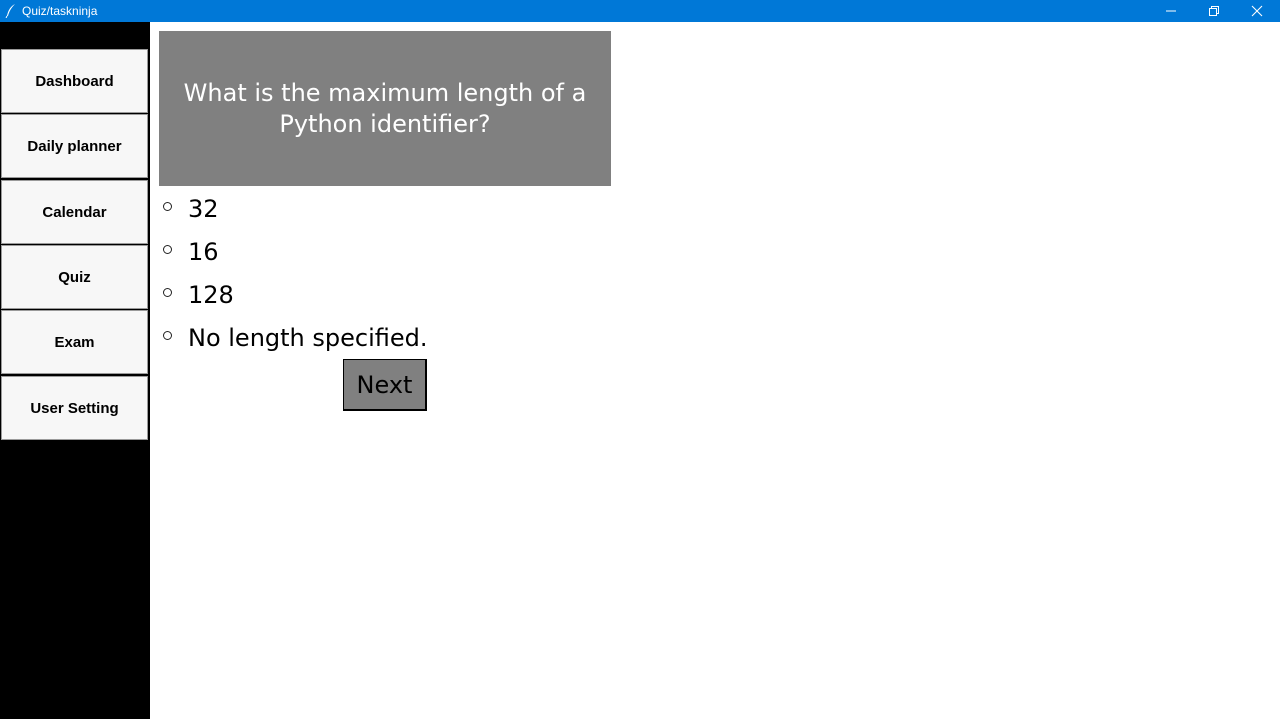 This screenshot has height=719, width=1280. I want to click on answer-option-label: 32, so click(203, 209).